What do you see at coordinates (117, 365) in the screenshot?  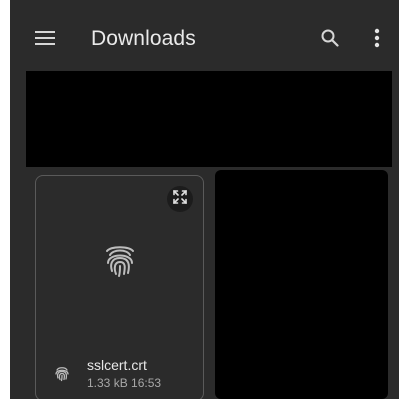 I see `file-name: sslcert.crt` at bounding box center [117, 365].